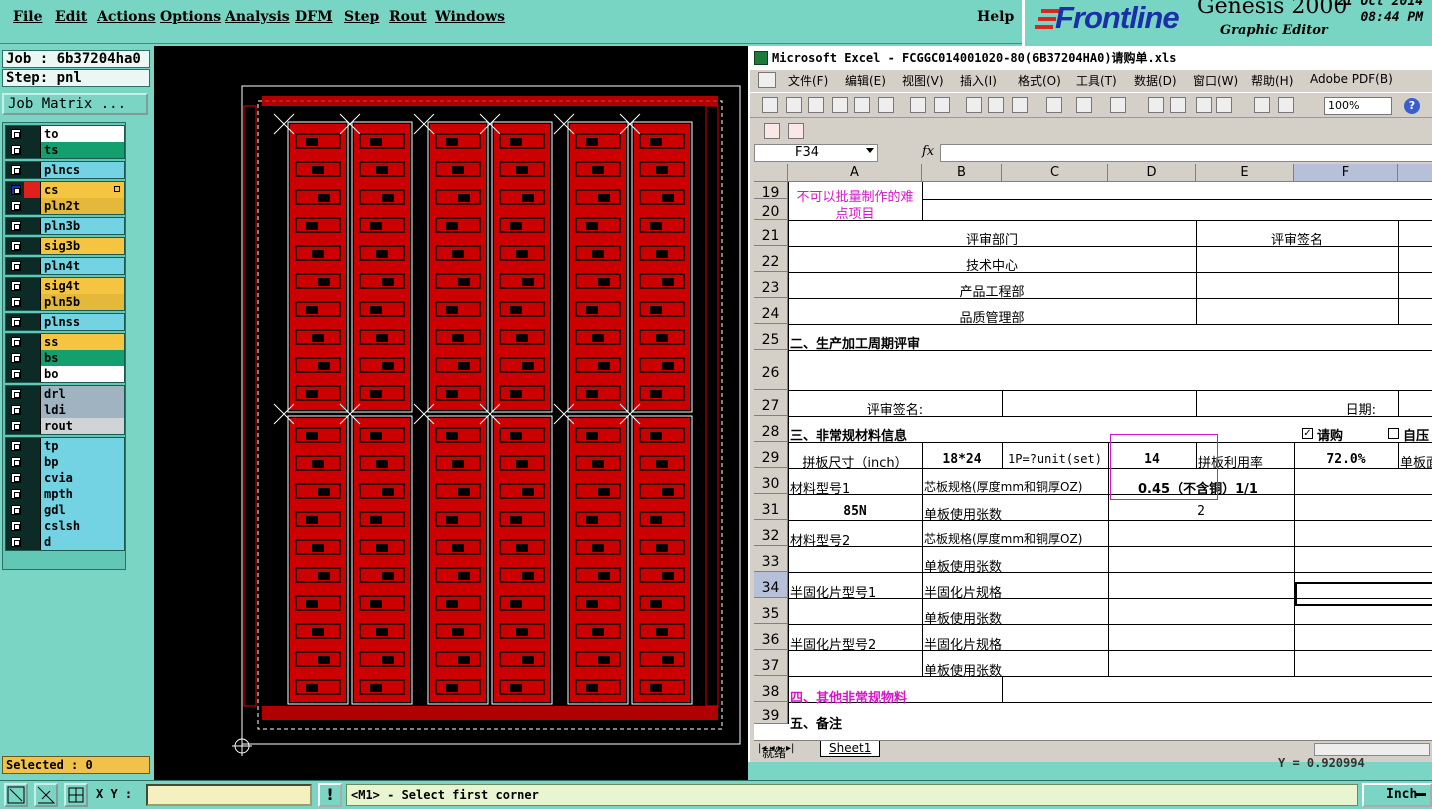 This screenshot has height=809, width=1432. Describe the element at coordinates (82, 410) in the screenshot. I see `layer-name: ldi` at that location.